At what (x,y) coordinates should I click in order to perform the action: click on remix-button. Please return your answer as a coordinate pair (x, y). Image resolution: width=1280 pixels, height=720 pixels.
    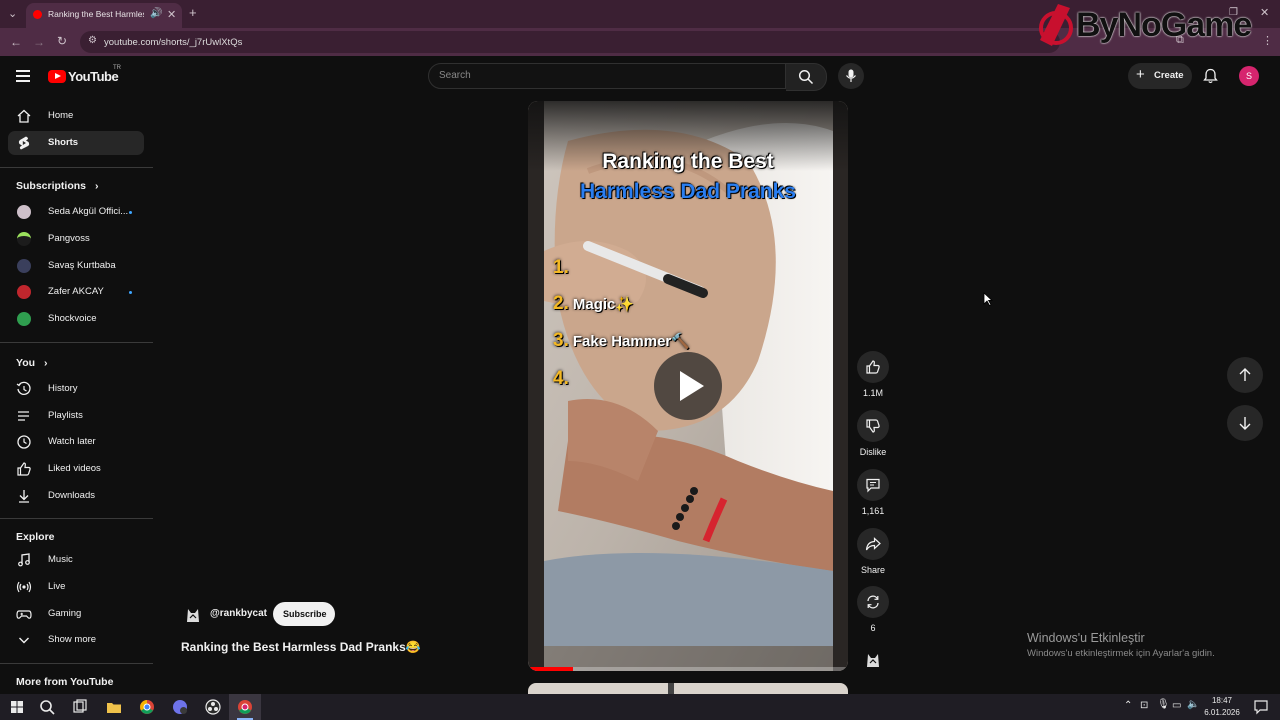
    Looking at the image, I should click on (873, 602).